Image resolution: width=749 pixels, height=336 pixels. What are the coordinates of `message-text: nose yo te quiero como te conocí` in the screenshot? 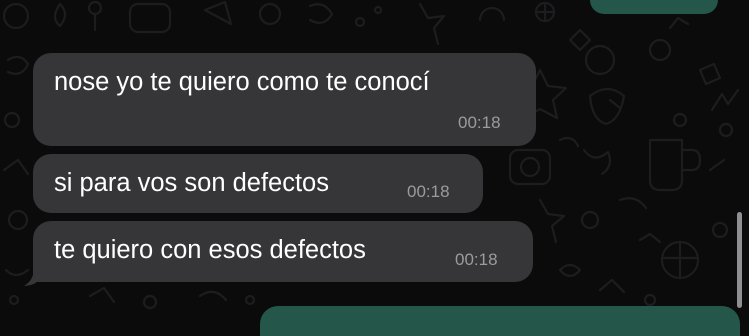 It's located at (242, 82).